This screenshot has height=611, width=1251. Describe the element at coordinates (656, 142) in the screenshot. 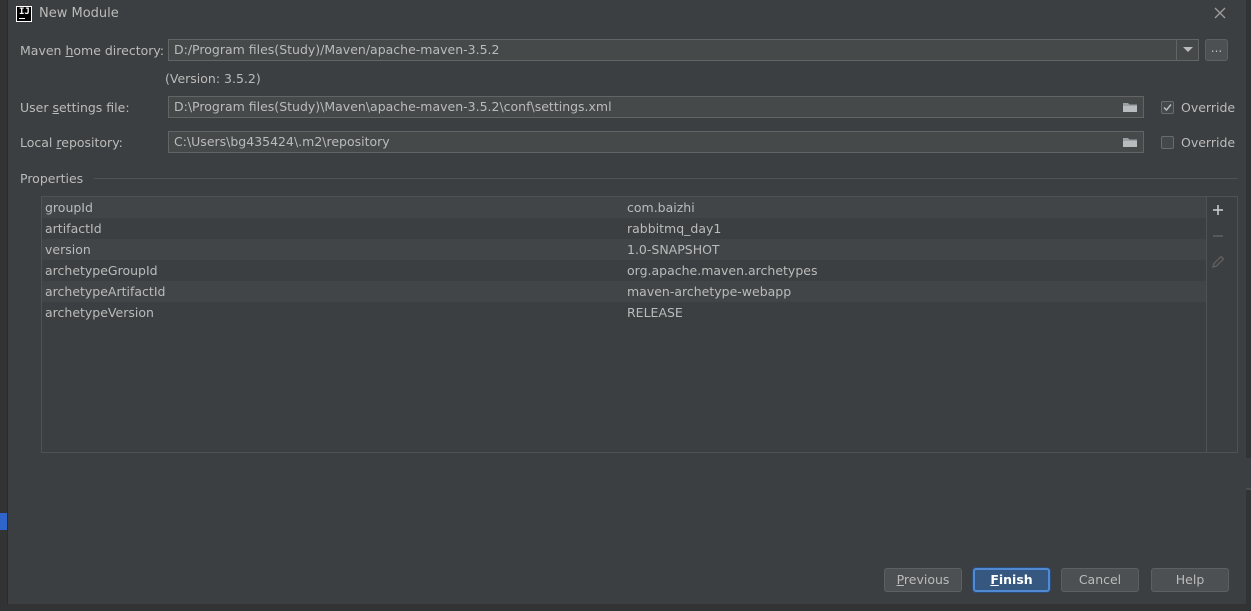

I see `local-repo-field: C:\Users\bg435424\.m2\repository` at that location.